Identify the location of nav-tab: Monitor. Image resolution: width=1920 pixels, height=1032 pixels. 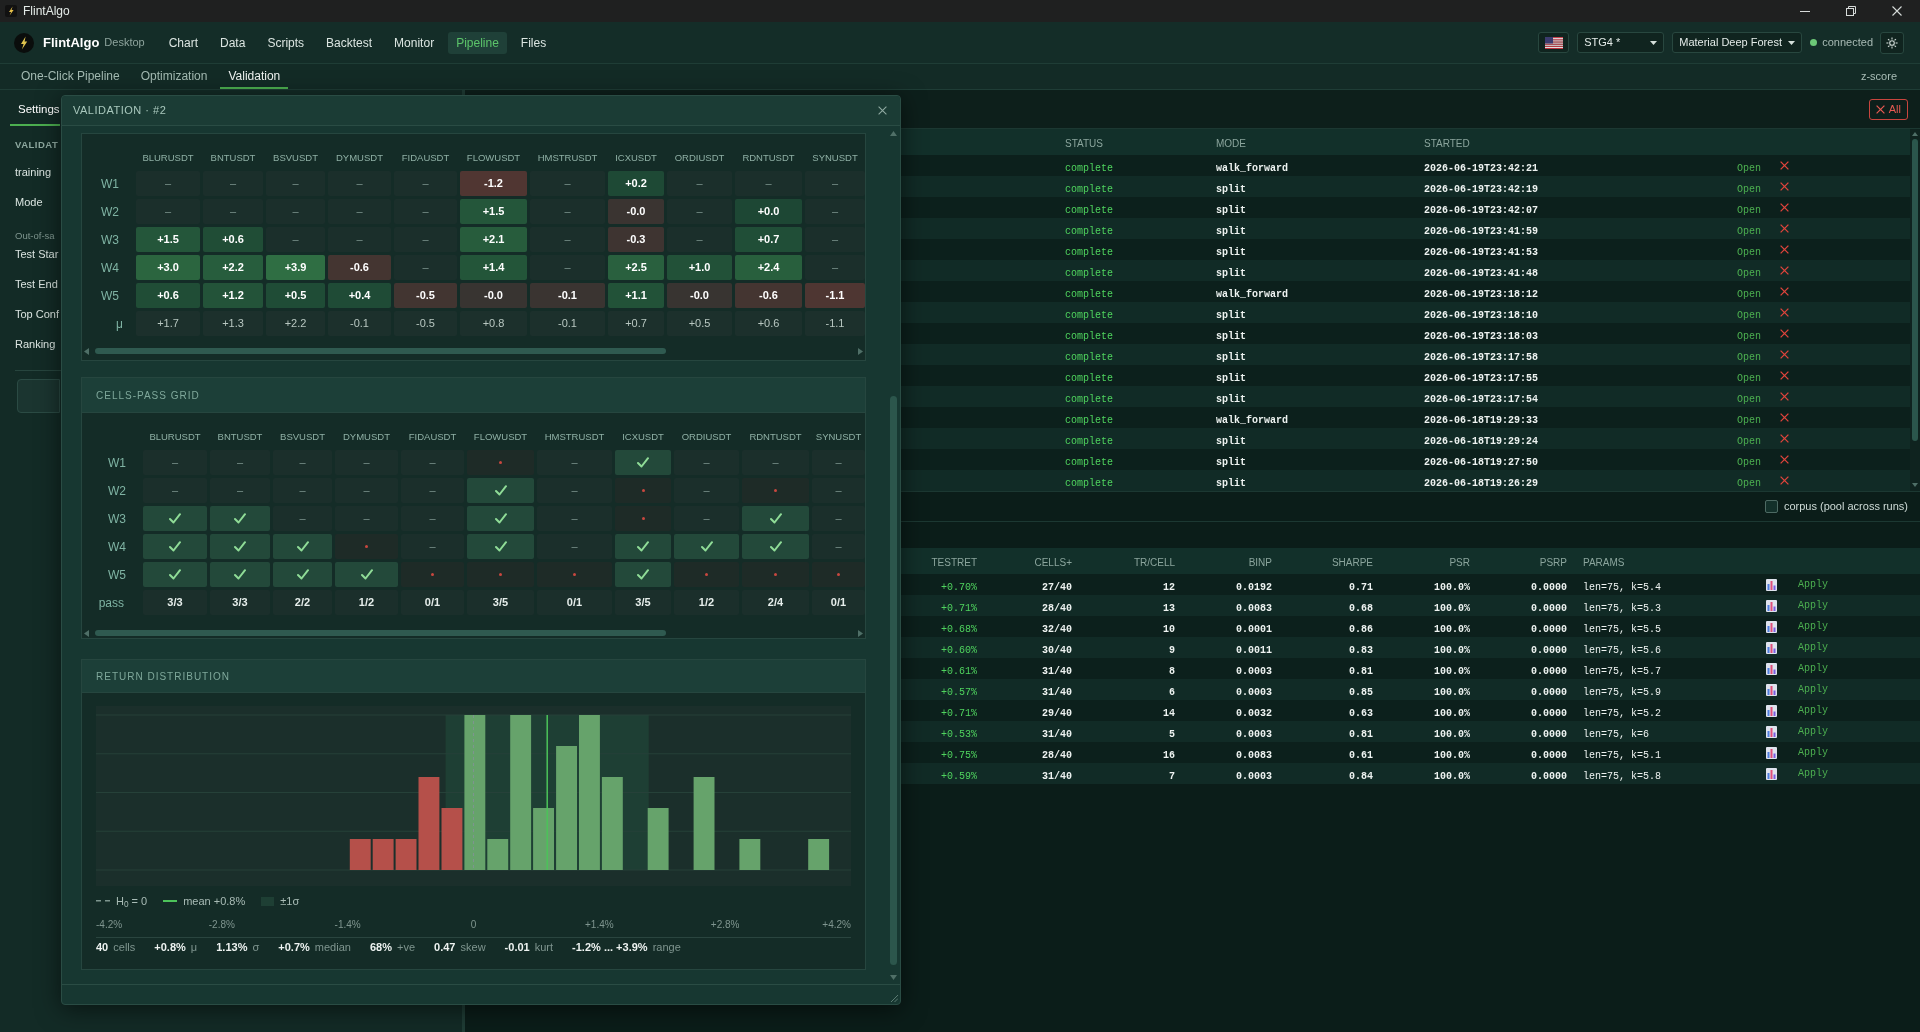
(414, 42).